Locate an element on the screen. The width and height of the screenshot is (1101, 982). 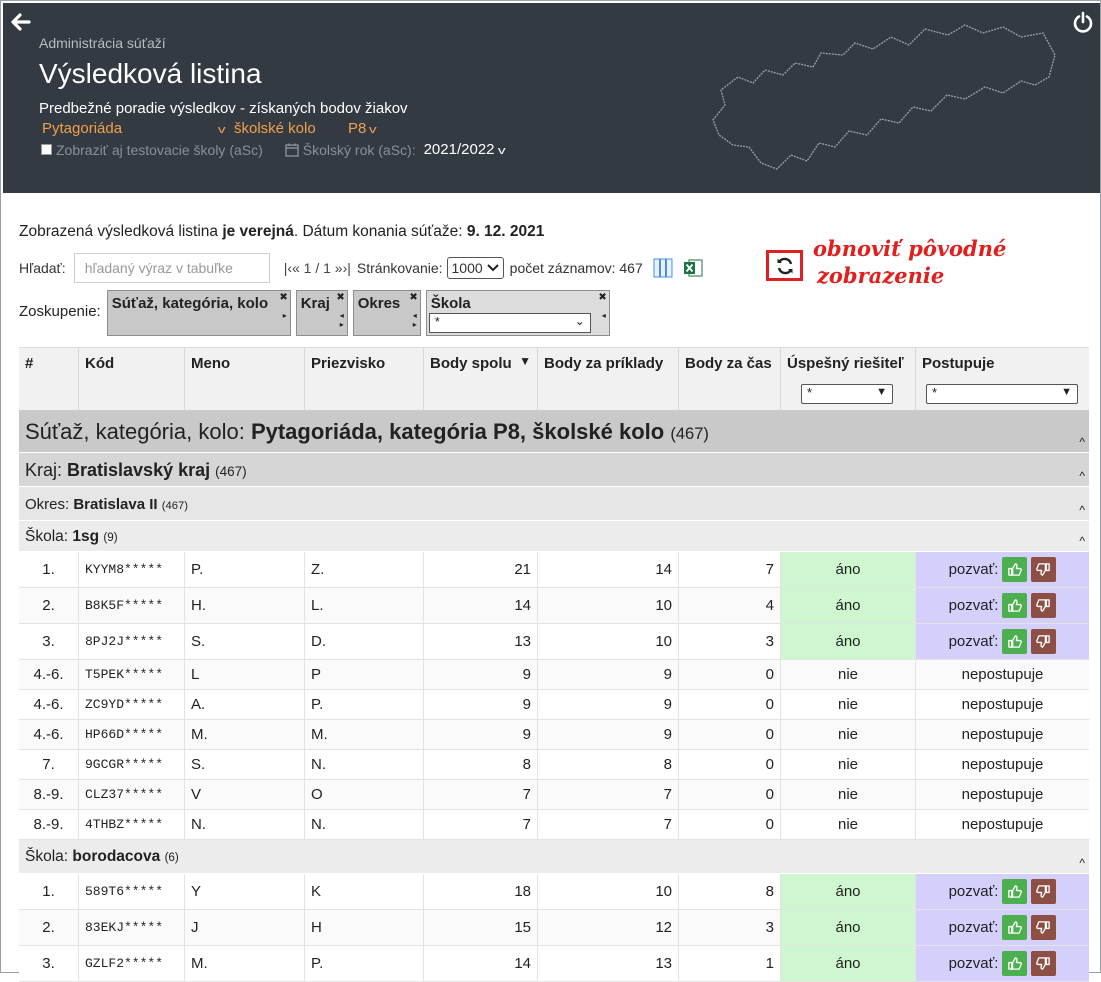
col-successful: Úspešný riešiteľ * ▼ is located at coordinates (848, 379).